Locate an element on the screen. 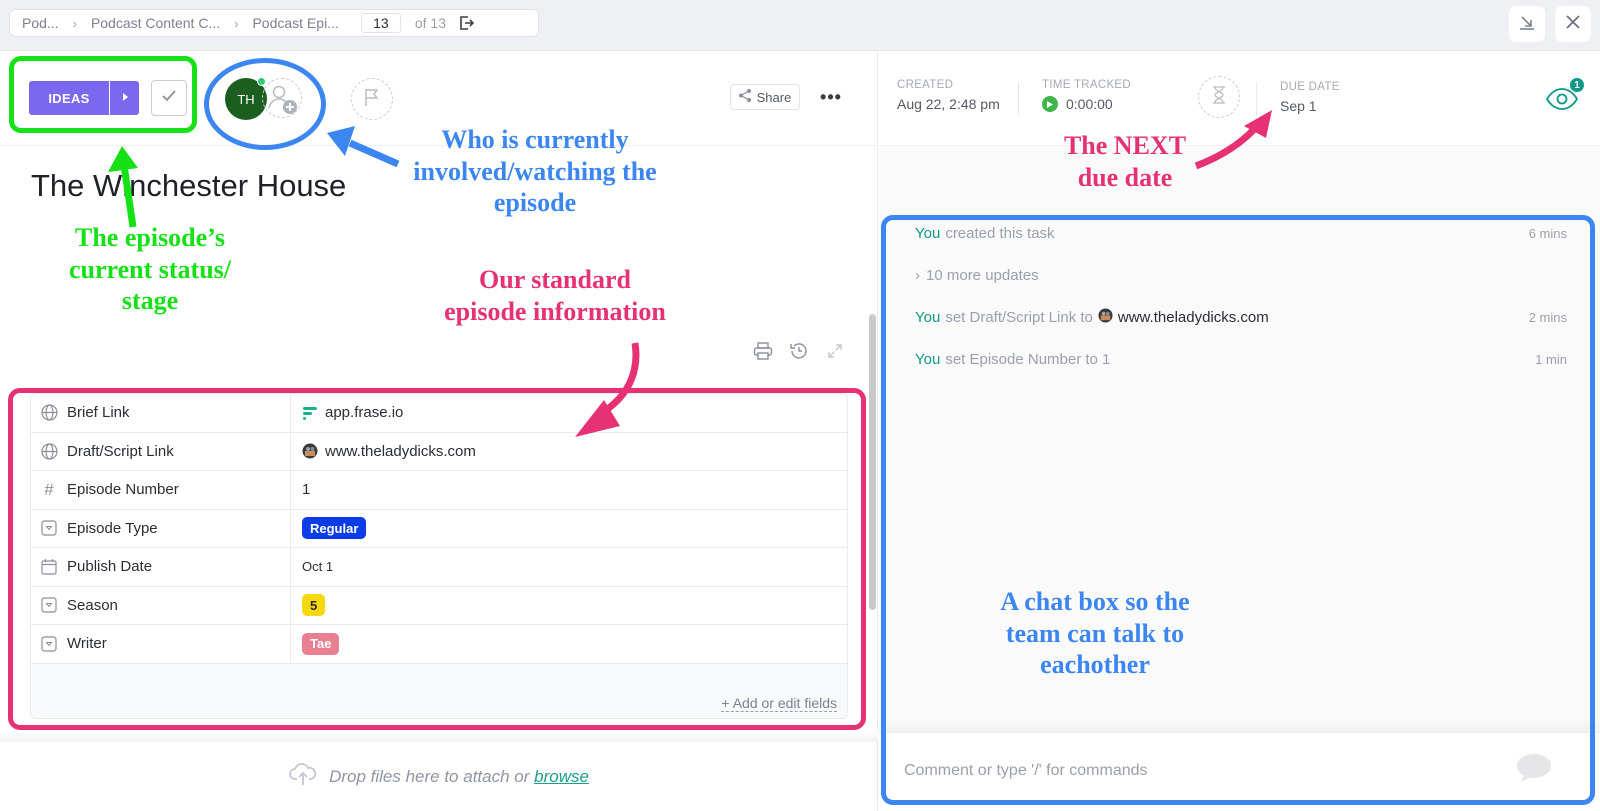 The height and width of the screenshot is (811, 1600). field-row-episode-number: # Episode Number 1 is located at coordinates (439, 490).